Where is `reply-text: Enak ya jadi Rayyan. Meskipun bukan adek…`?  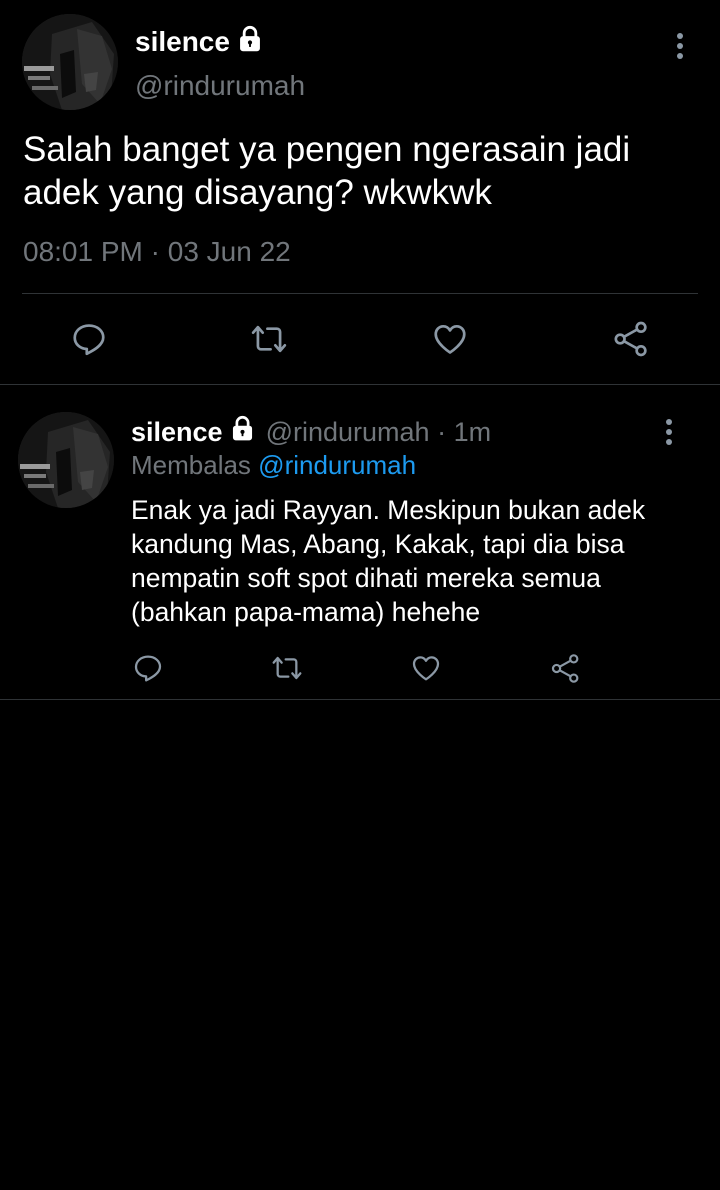
reply-text: Enak ya jadi Rayyan. Meskipun bukan adek… is located at coordinates (388, 561).